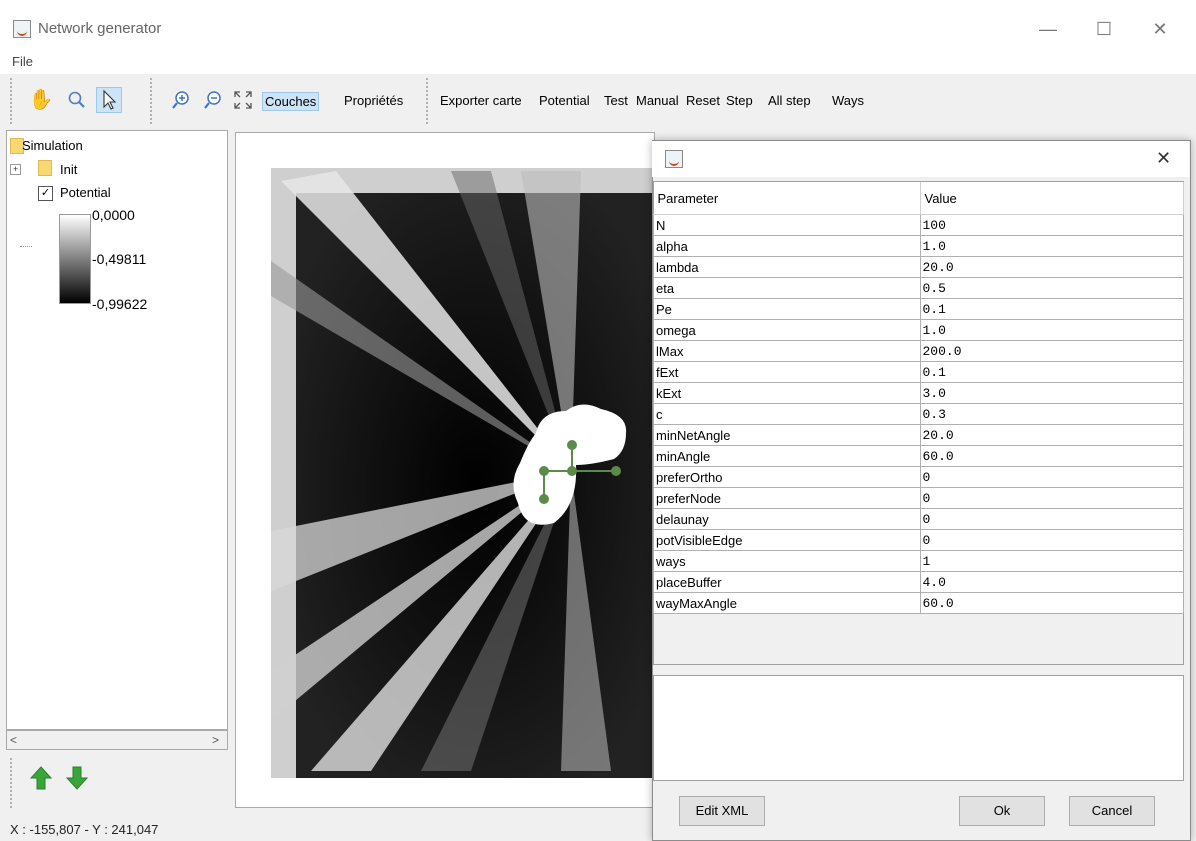 The image size is (1196, 841). I want to click on table-row: placeBuffer 4.0, so click(918, 582).